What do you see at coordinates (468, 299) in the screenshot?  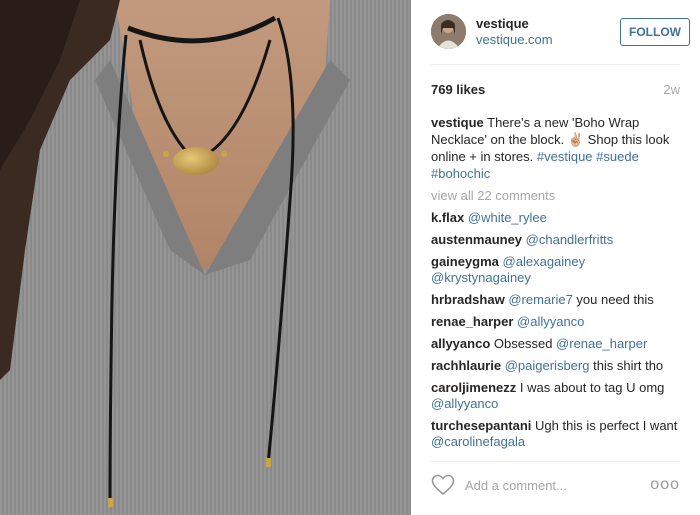 I see `comment-username: hrbradshaw` at bounding box center [468, 299].